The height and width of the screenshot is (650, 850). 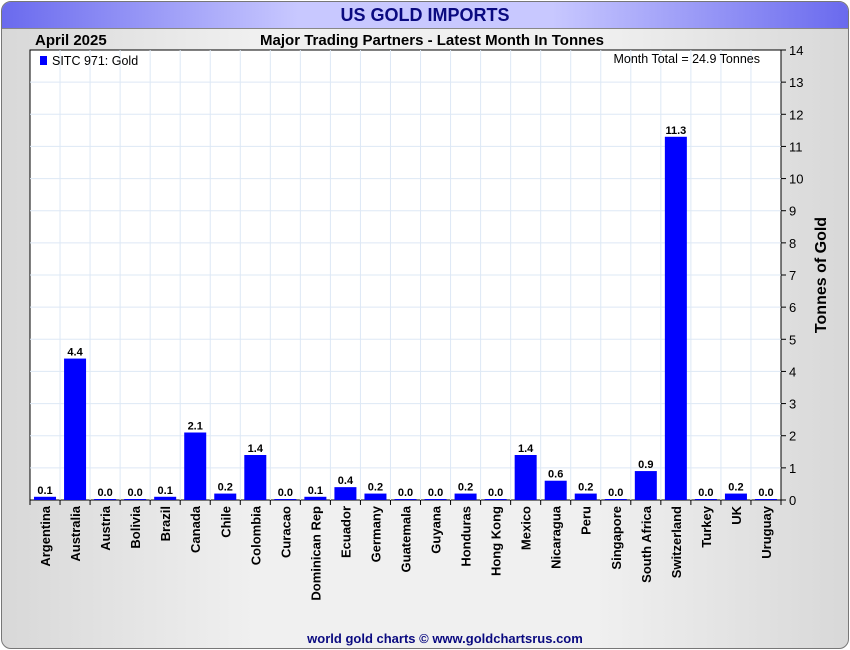 What do you see at coordinates (792, 307) in the screenshot?
I see `y-tick-label: 6` at bounding box center [792, 307].